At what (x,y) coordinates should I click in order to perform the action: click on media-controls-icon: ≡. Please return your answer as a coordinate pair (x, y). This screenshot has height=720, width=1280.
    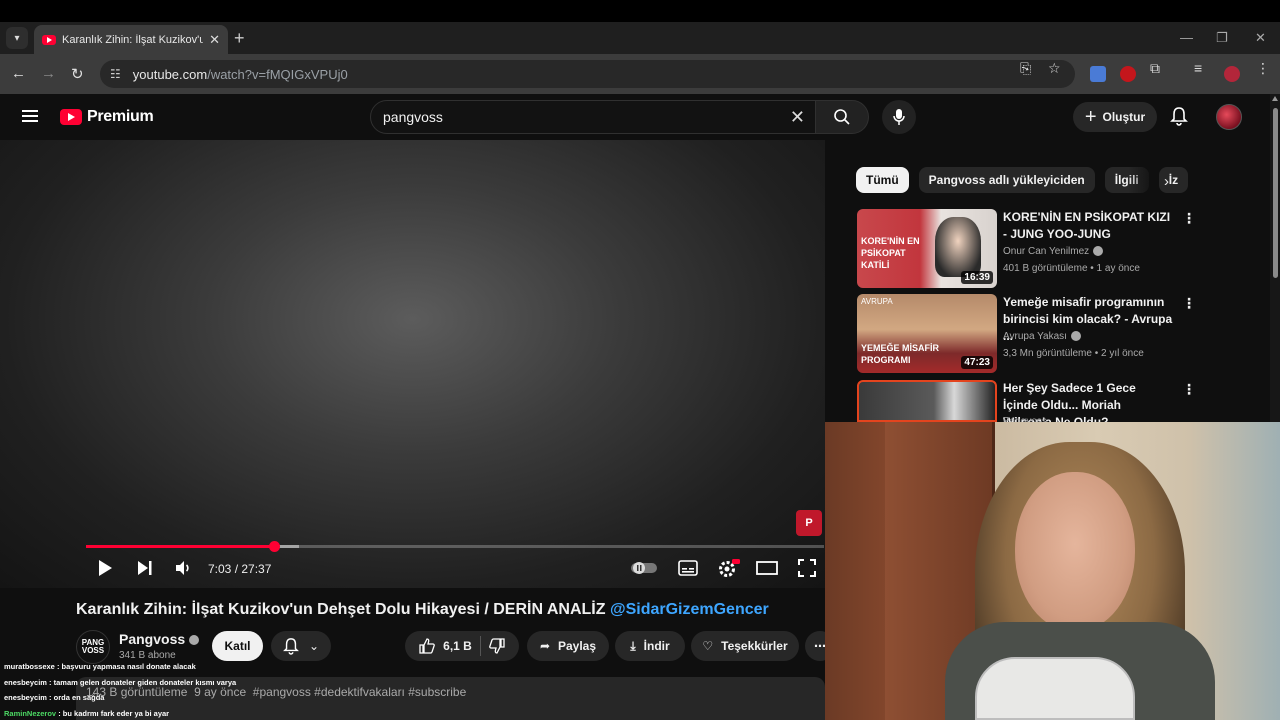
    Looking at the image, I should click on (1198, 68).